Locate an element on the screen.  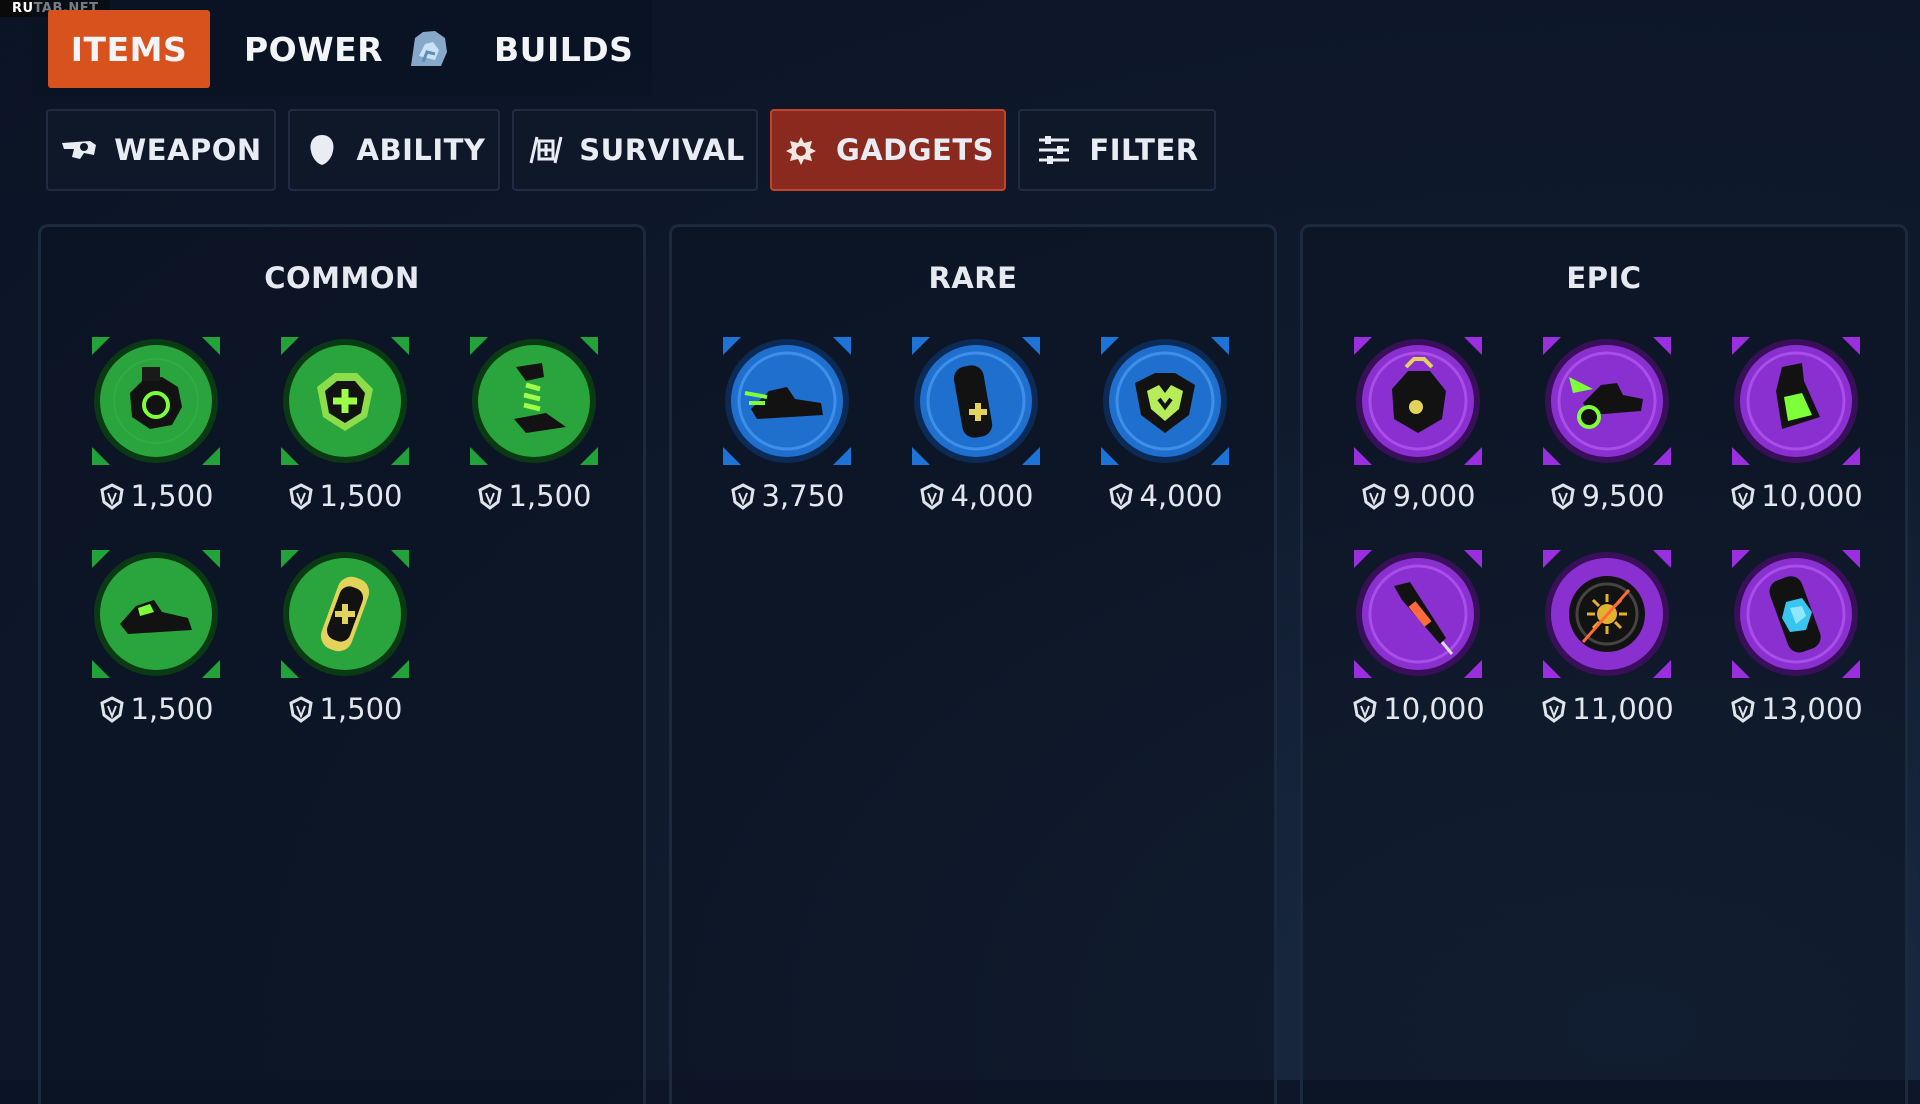
price: 9,000 is located at coordinates (1418, 496).